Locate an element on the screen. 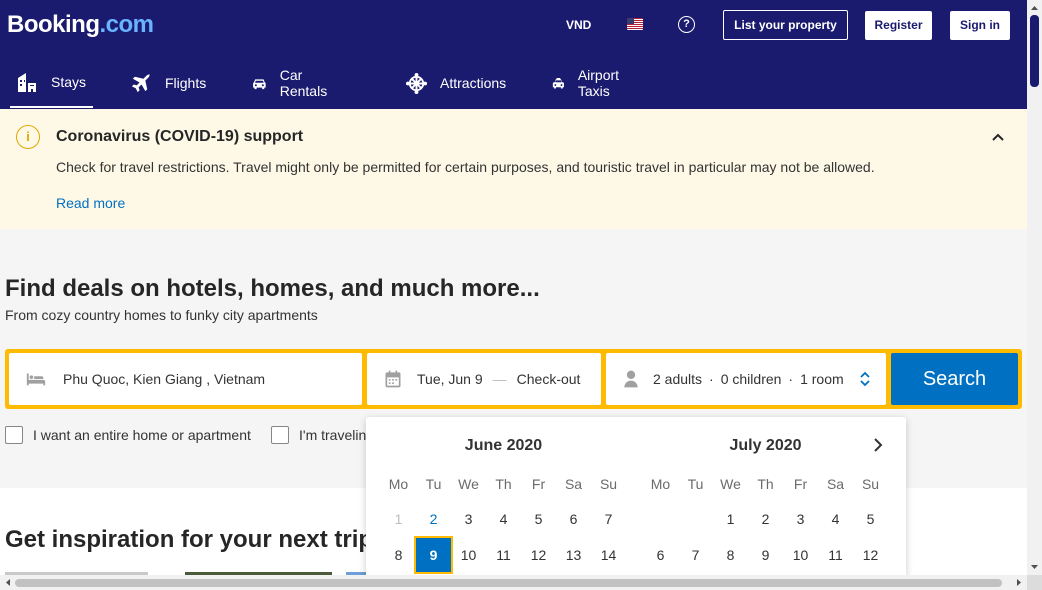 Image resolution: width=1042 pixels, height=590 pixels. entire-home-checkbox: I want an entire home or apartment is located at coordinates (128, 435).